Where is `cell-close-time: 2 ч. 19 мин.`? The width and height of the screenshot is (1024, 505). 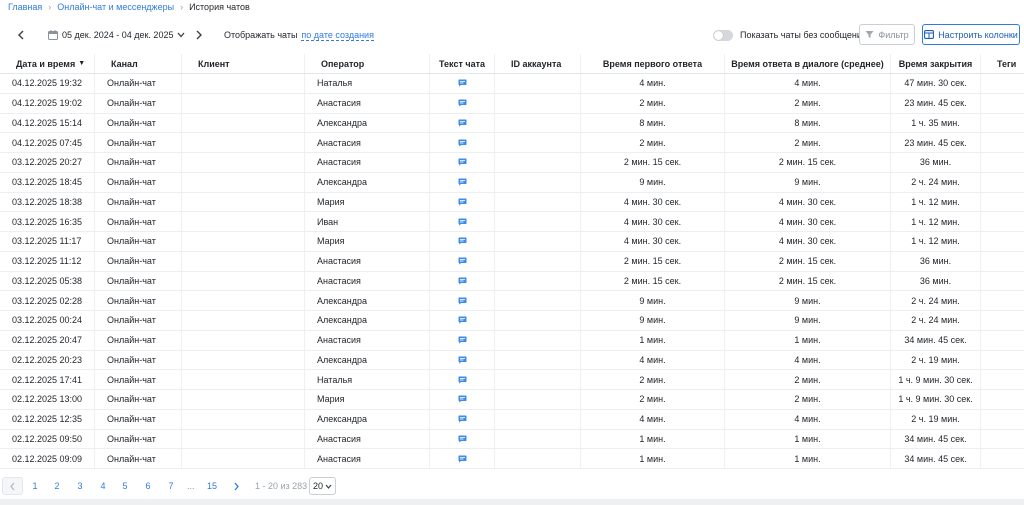 cell-close-time: 2 ч. 19 мин. is located at coordinates (936, 360).